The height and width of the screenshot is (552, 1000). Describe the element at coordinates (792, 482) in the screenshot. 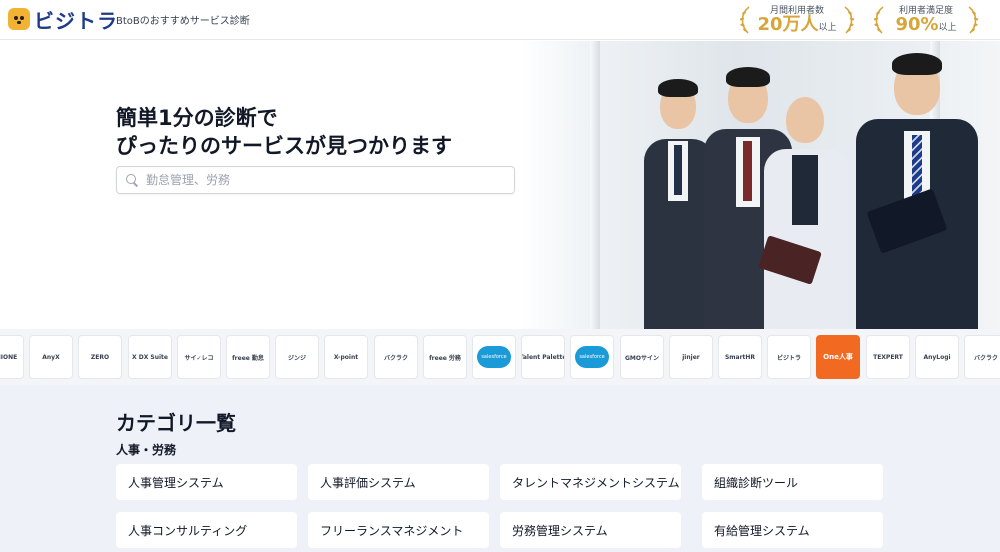

I see `category-item: 組織診断ツール` at that location.